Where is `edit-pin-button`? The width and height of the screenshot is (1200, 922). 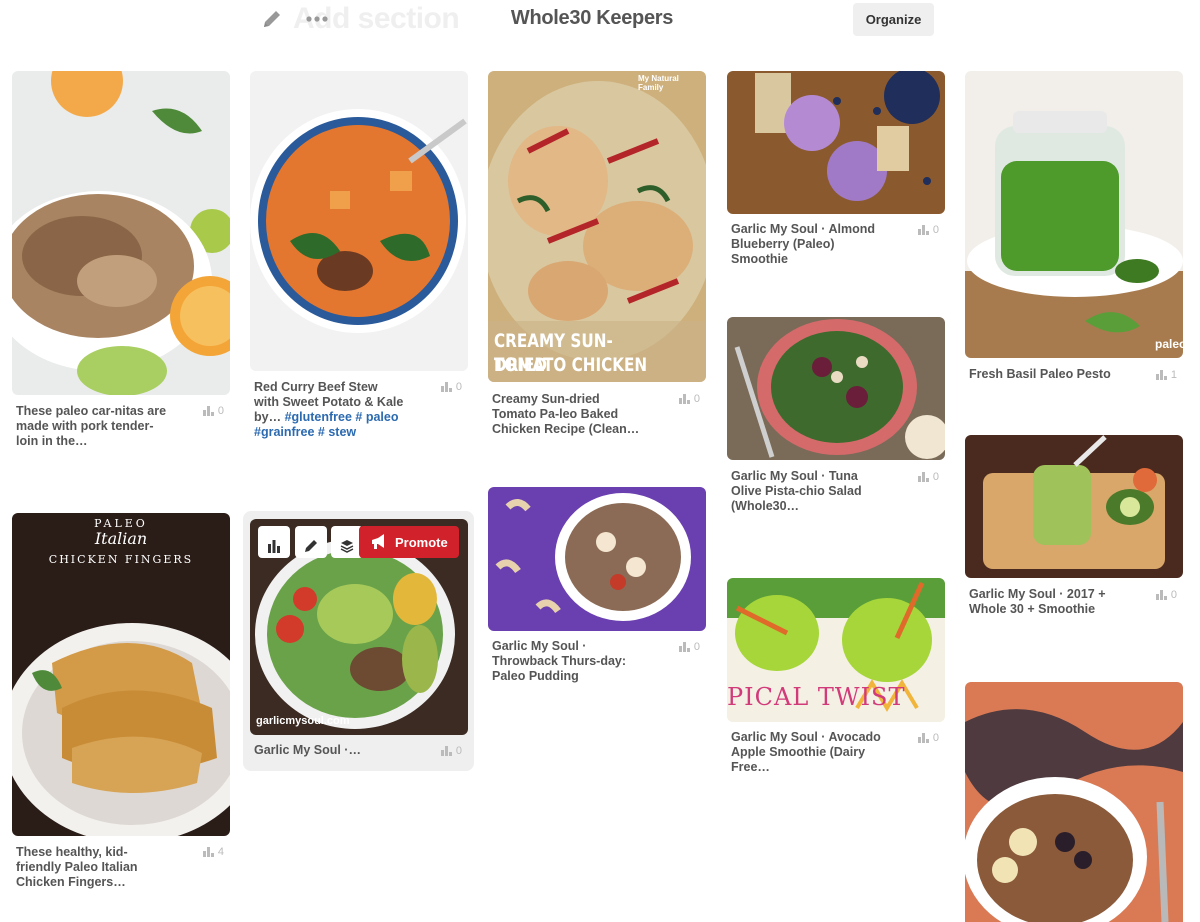
edit-pin-button is located at coordinates (311, 542).